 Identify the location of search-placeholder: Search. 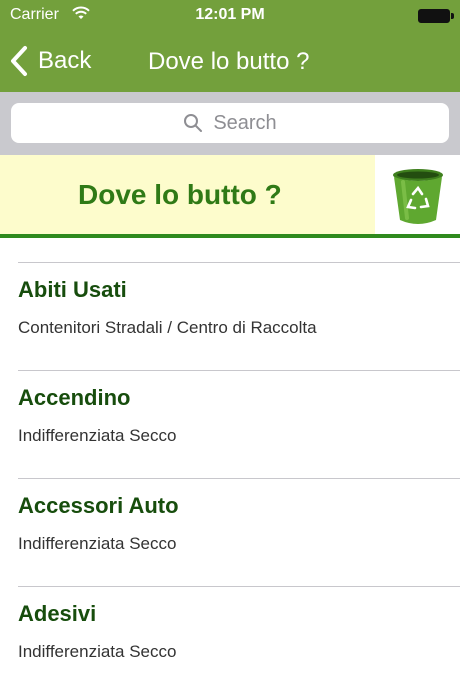
(245, 122).